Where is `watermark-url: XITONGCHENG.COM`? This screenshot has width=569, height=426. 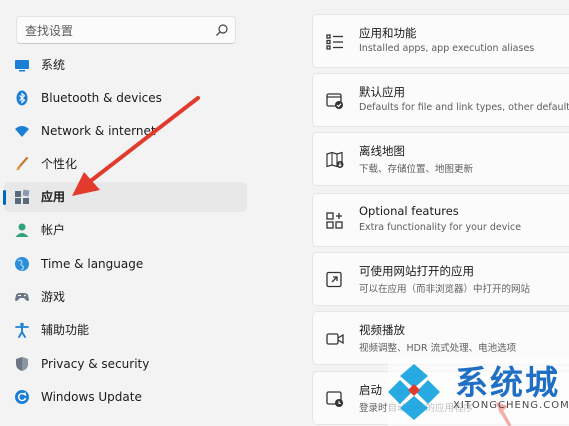 watermark-url: XITONGCHENG.COM is located at coordinates (511, 405).